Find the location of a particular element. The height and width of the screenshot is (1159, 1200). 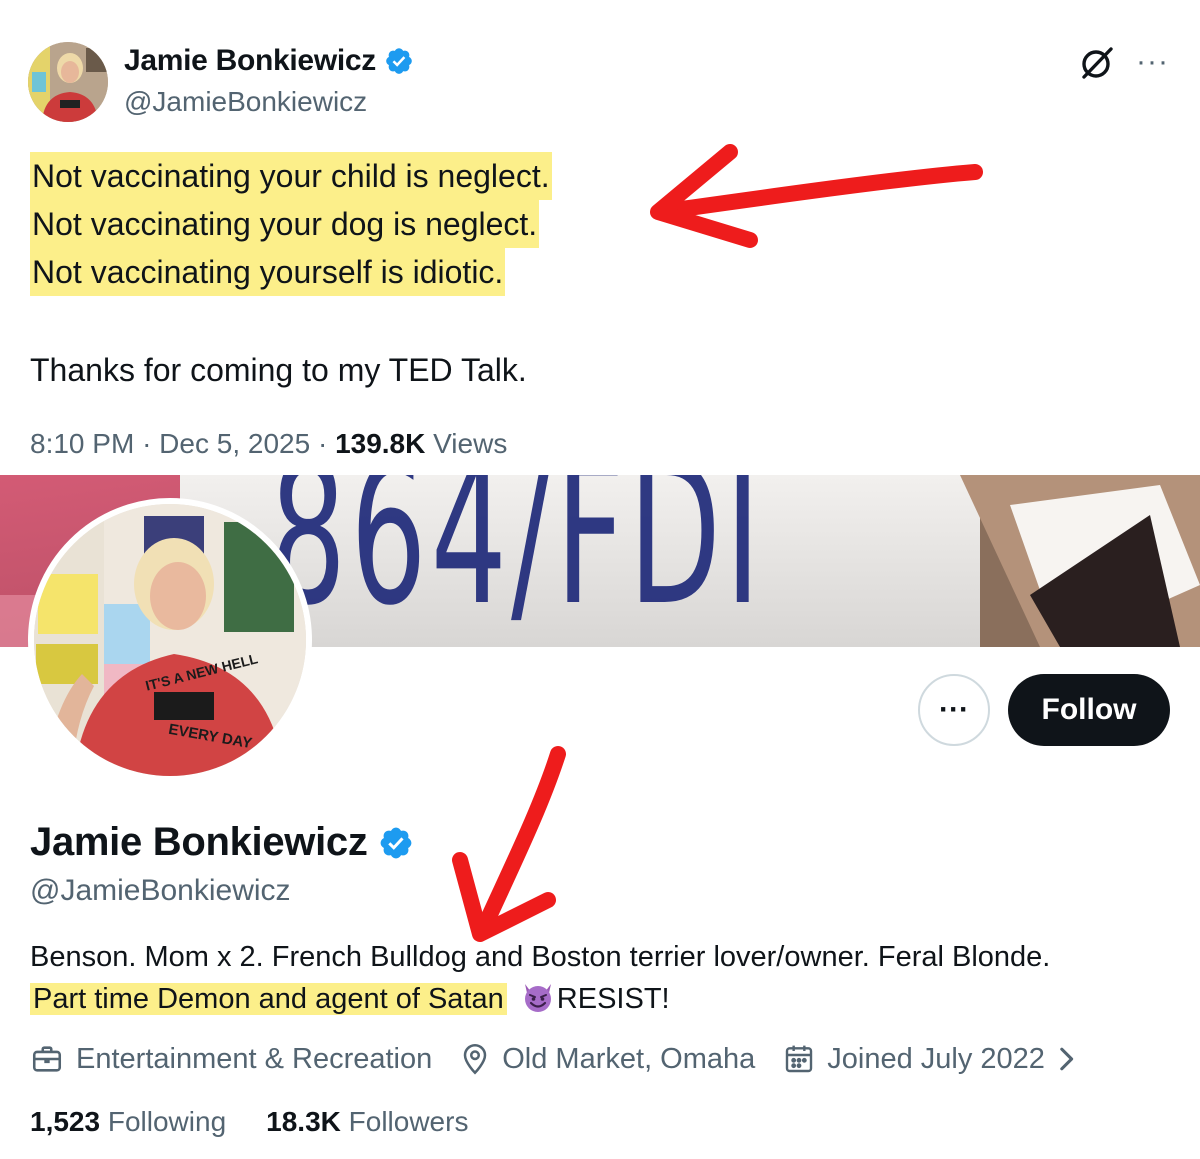

tweet-author-name: Jamie Bonkiewicz is located at coordinates (269, 61).